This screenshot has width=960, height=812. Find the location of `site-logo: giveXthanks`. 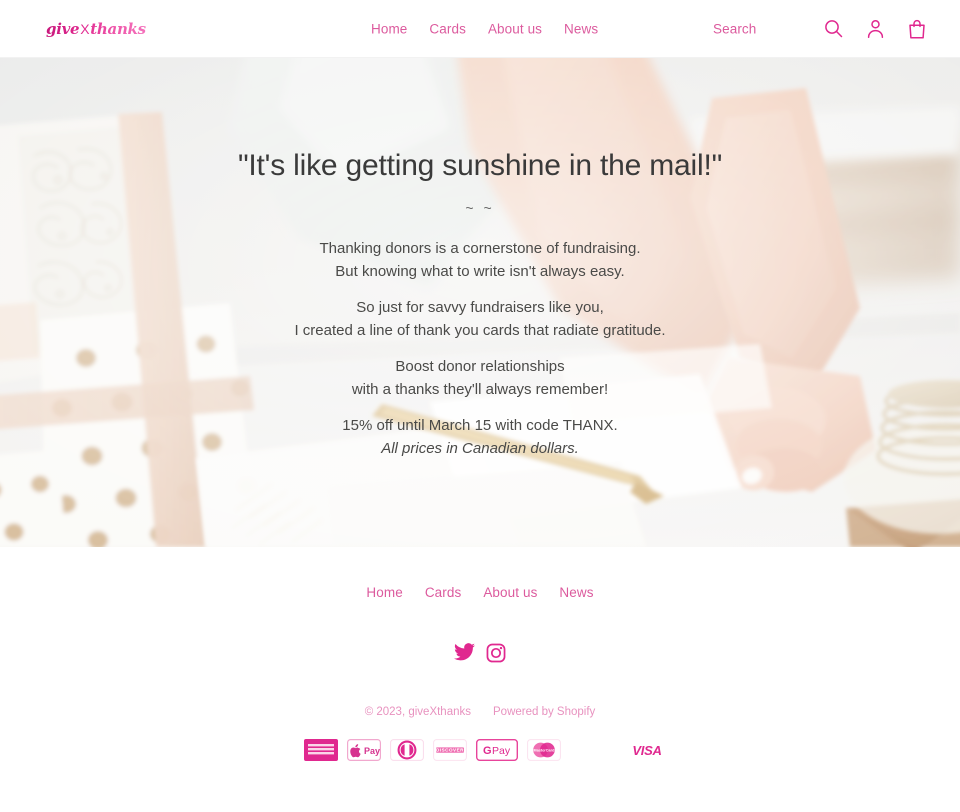

site-logo: giveXthanks is located at coordinates (96, 29).